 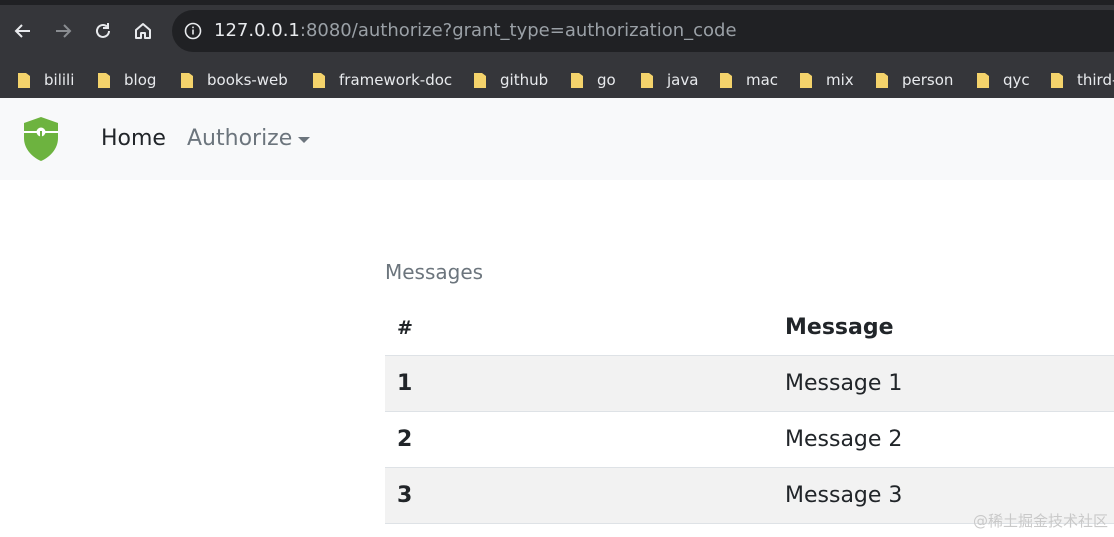 What do you see at coordinates (585, 328) in the screenshot?
I see `column-header-number: #` at bounding box center [585, 328].